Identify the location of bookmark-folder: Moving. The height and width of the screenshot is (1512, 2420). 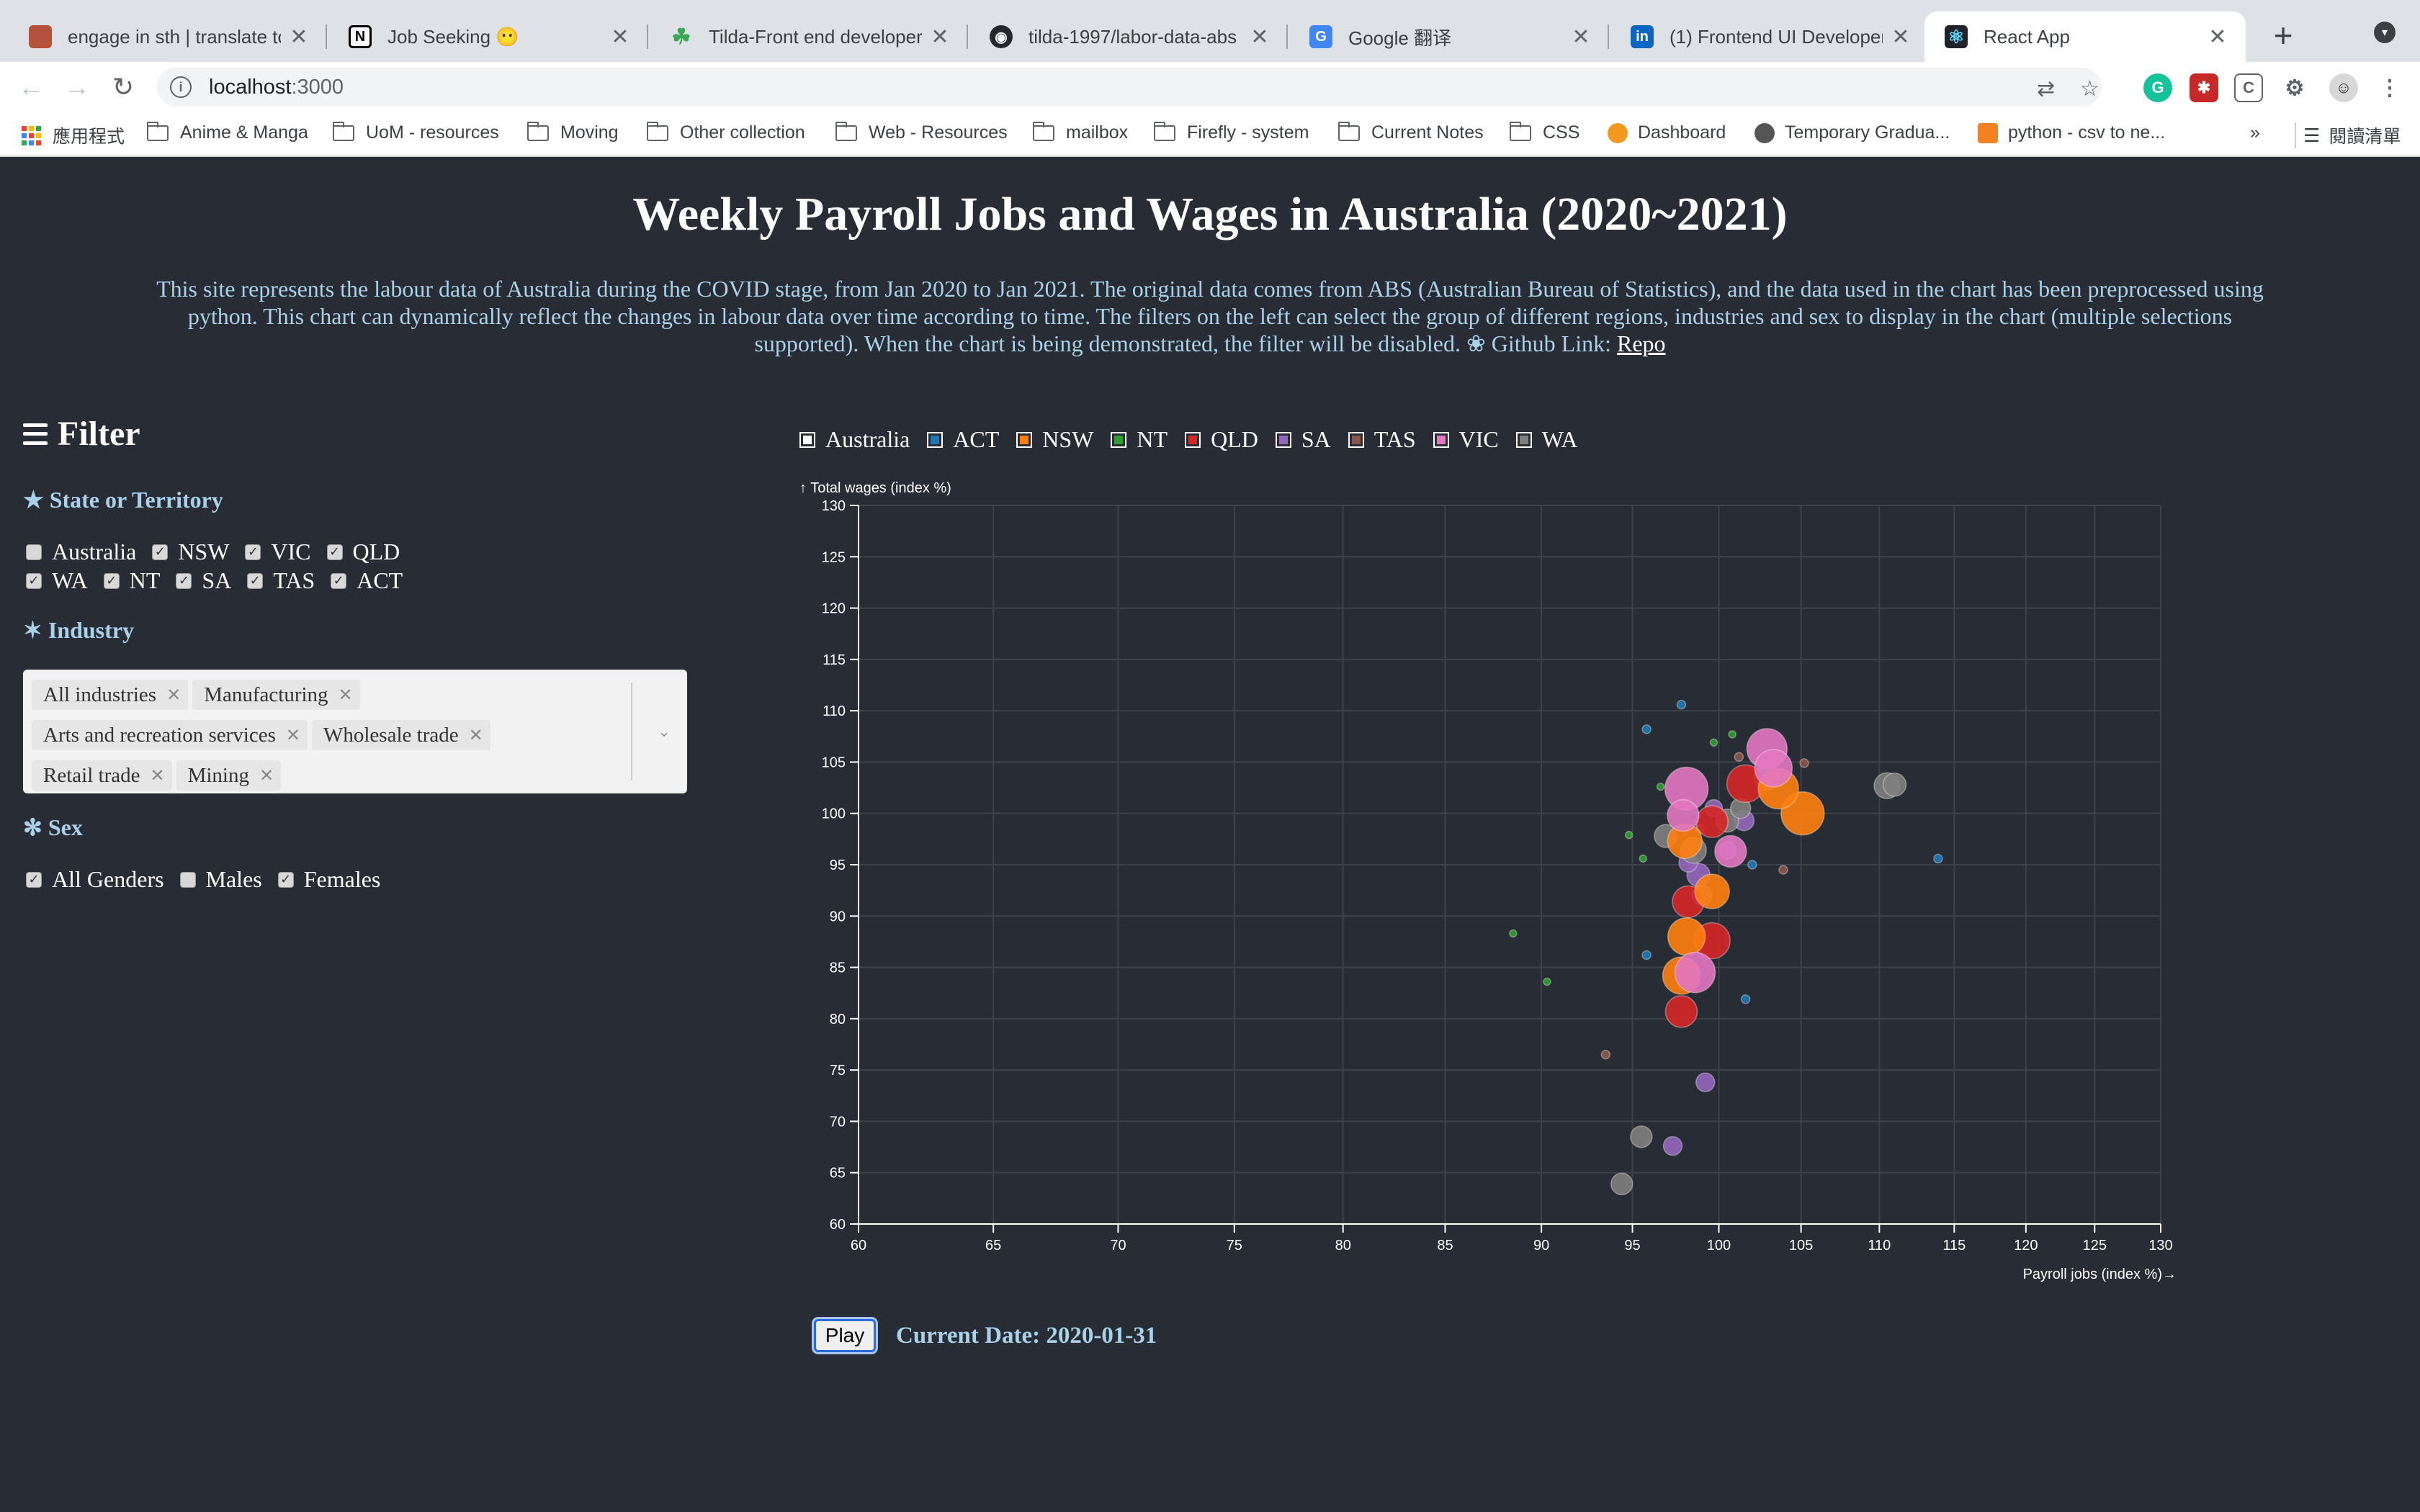
(573, 132).